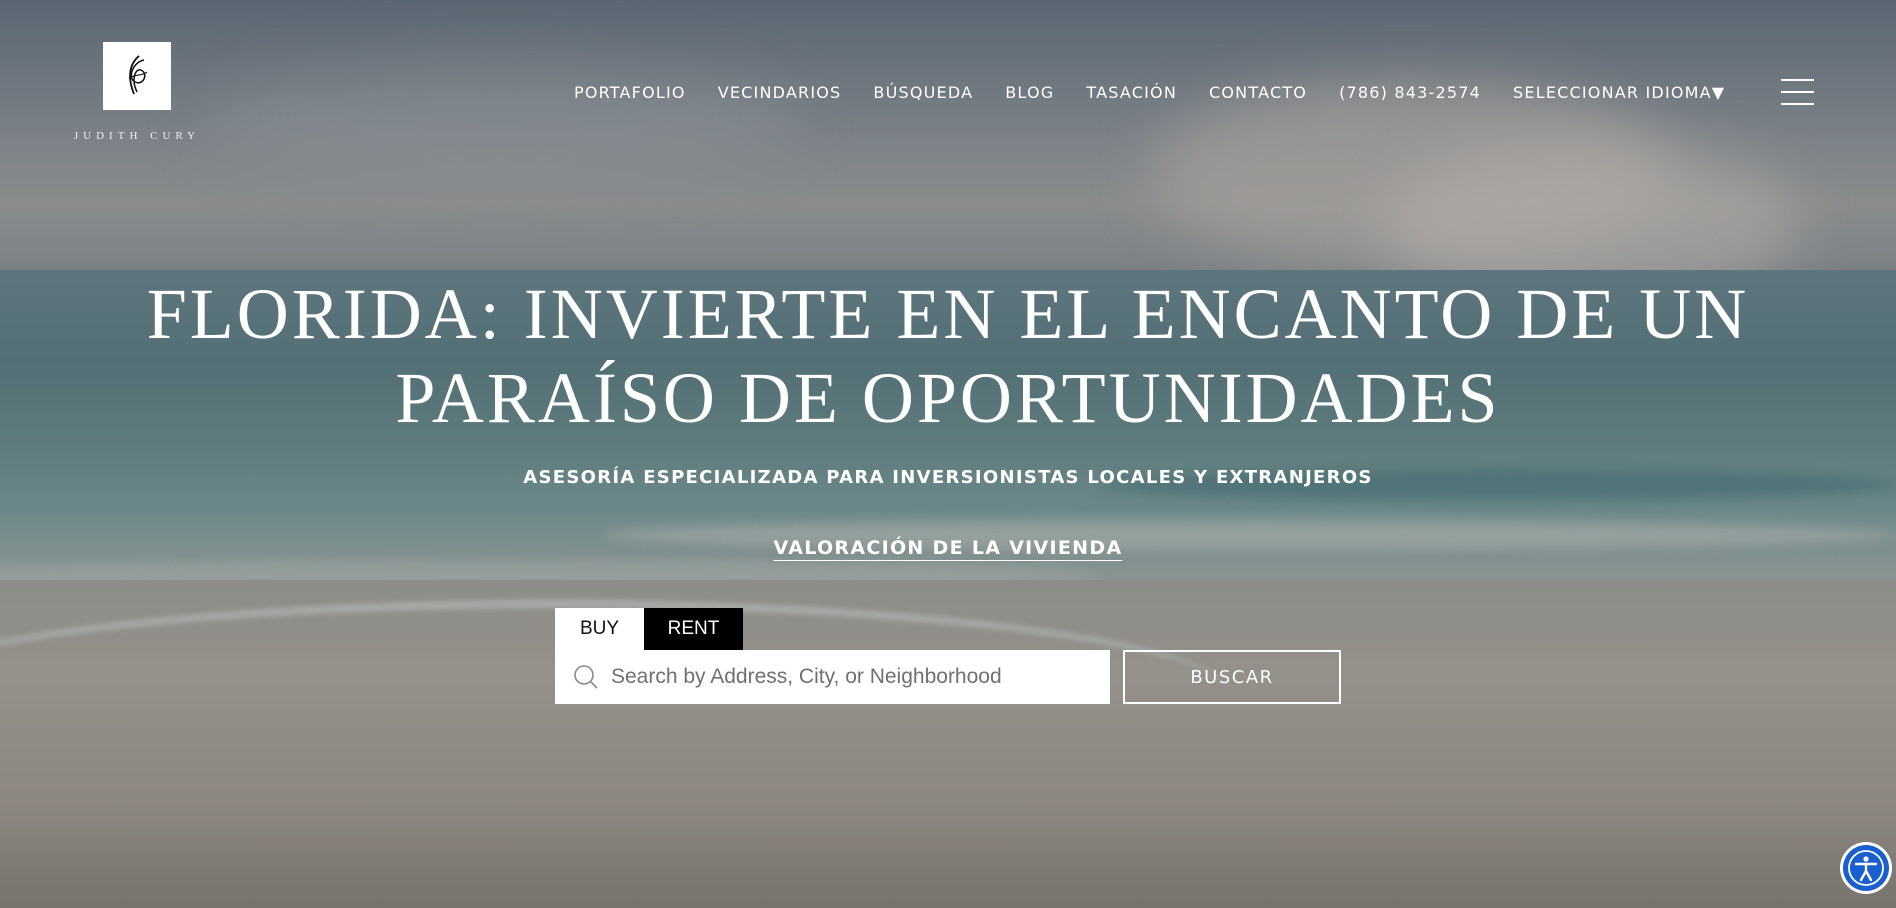  What do you see at coordinates (1619, 92) in the screenshot?
I see `language-selector: SELECCIONAR IDIOMA▼` at bounding box center [1619, 92].